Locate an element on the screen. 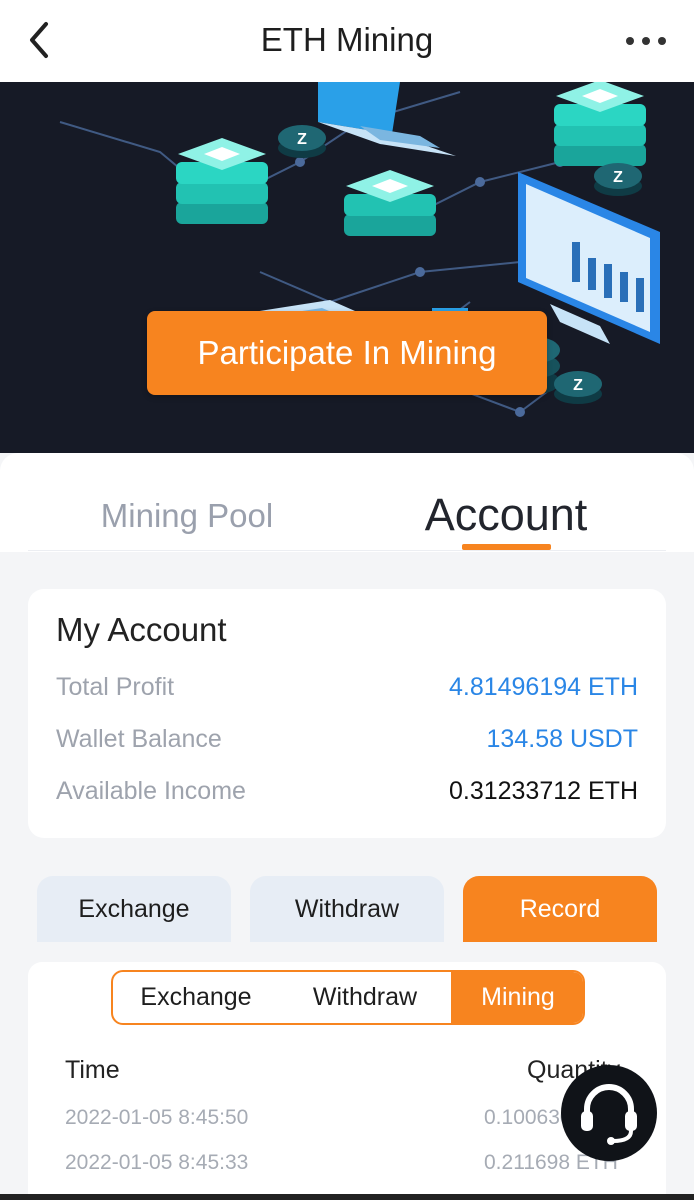 The height and width of the screenshot is (1200, 694). record-time: 2022-01-05 8:45:50 is located at coordinates (157, 1117).